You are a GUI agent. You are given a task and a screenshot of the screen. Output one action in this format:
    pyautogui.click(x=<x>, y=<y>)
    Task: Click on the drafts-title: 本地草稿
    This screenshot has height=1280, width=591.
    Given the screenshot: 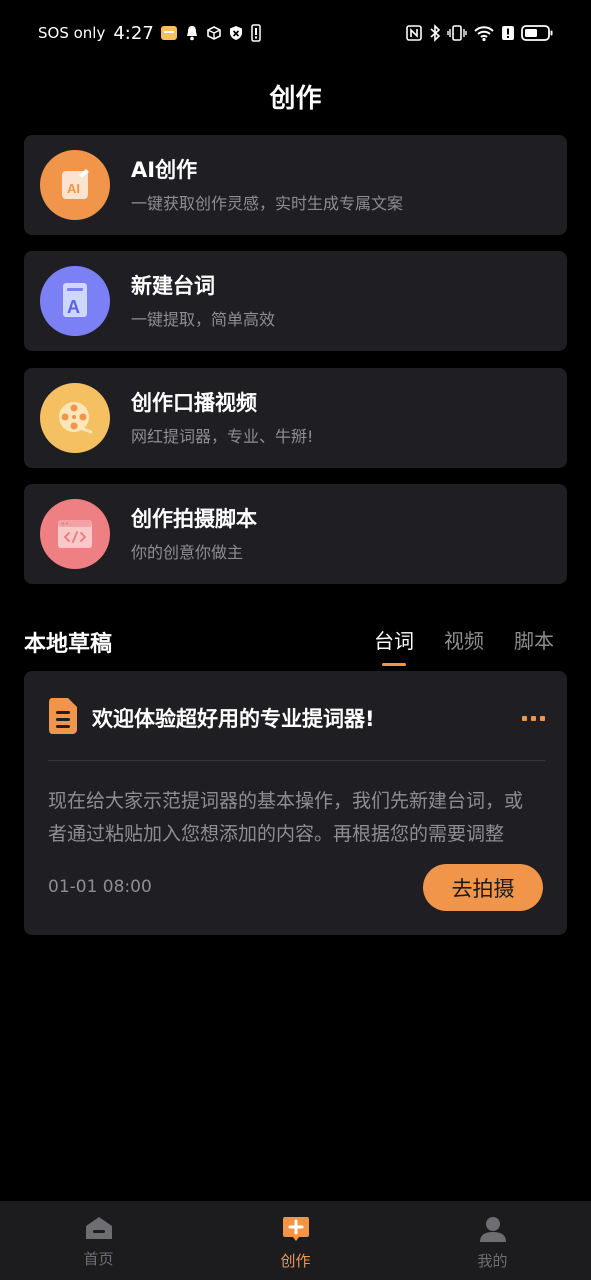 What is the action you would take?
    pyautogui.click(x=68, y=644)
    